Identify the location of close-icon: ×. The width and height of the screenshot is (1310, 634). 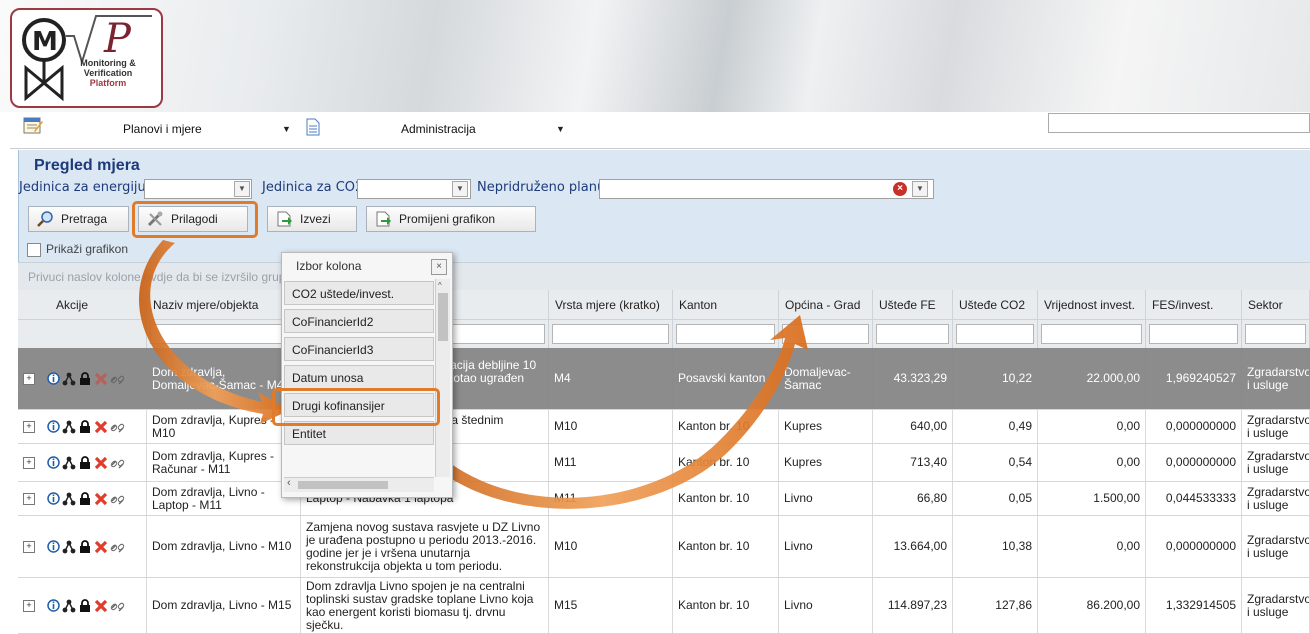
(439, 267).